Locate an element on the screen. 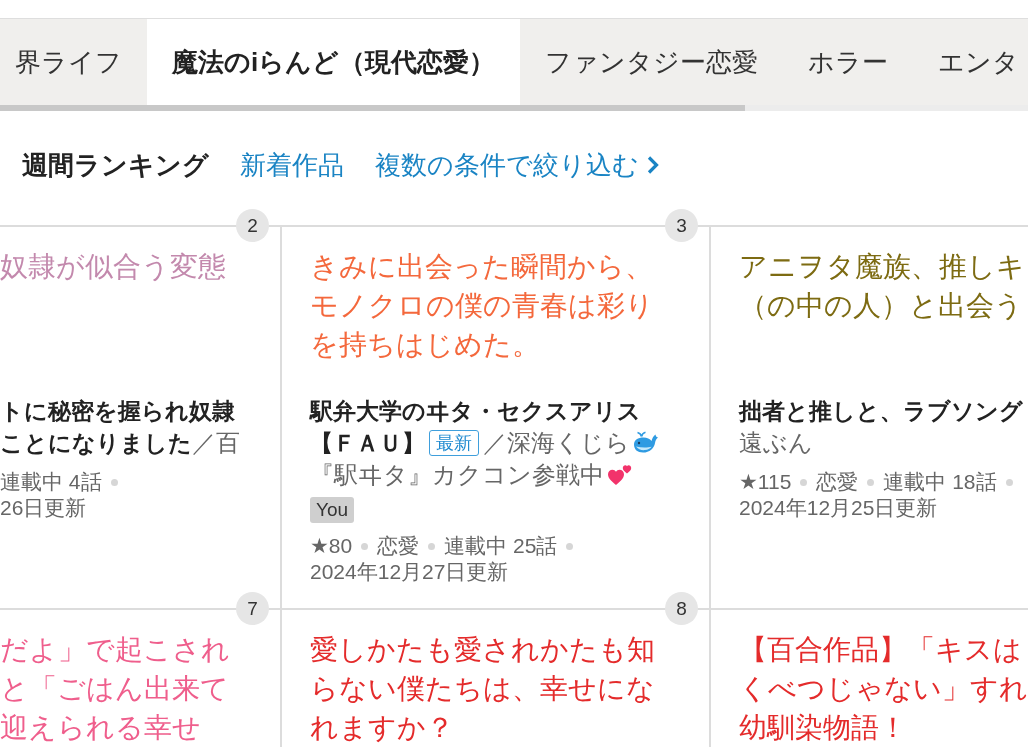  work-title: 拙者と推しと、ラブソング is located at coordinates (881, 411).